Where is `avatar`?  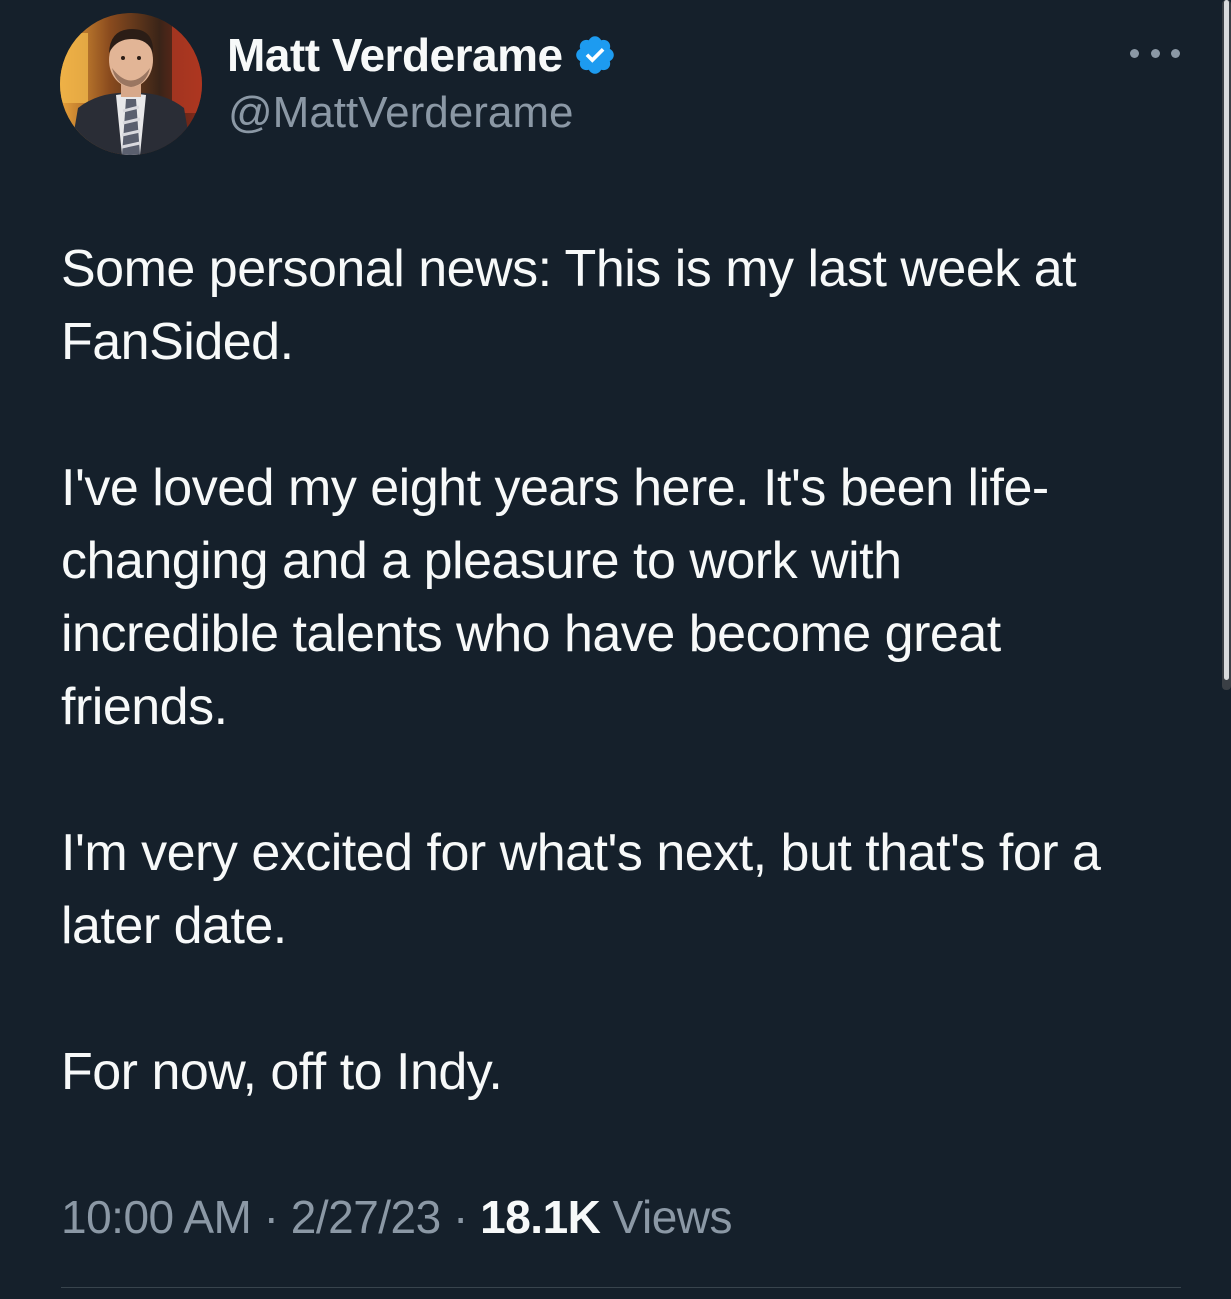
avatar is located at coordinates (131, 84).